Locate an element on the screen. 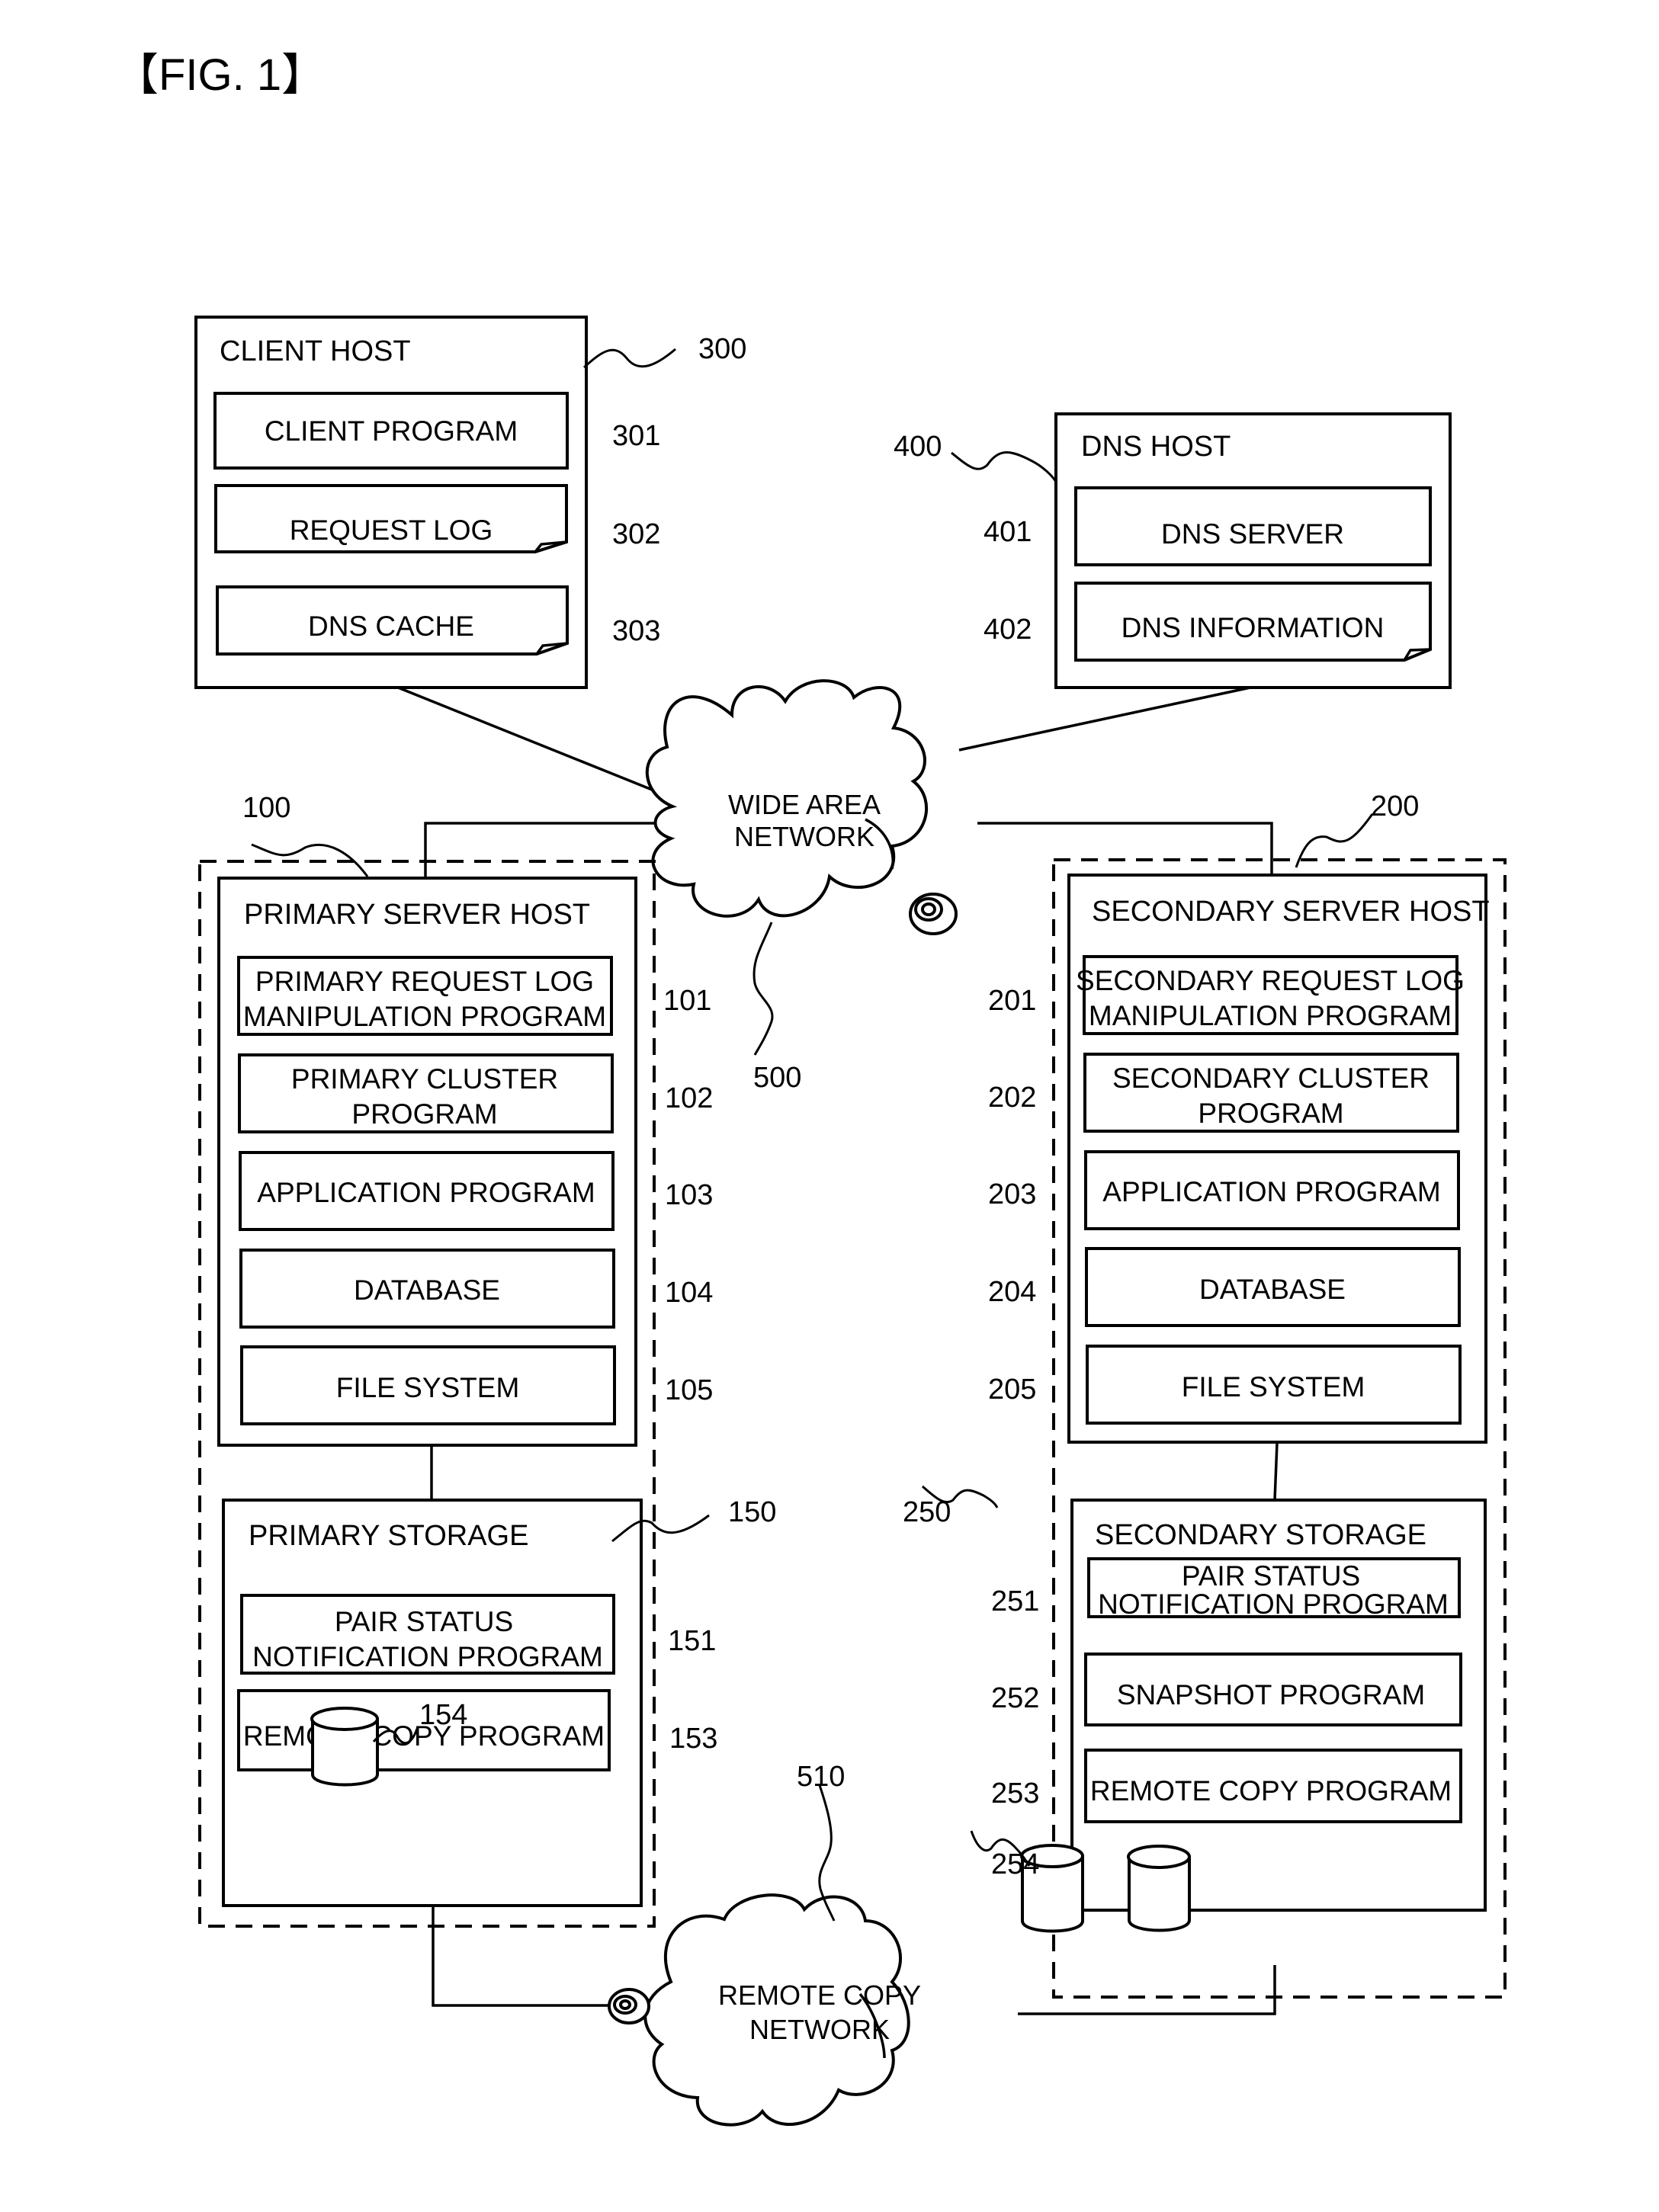  secondary-application-label: APPLICATION PROGRAM is located at coordinates (1271, 1191).